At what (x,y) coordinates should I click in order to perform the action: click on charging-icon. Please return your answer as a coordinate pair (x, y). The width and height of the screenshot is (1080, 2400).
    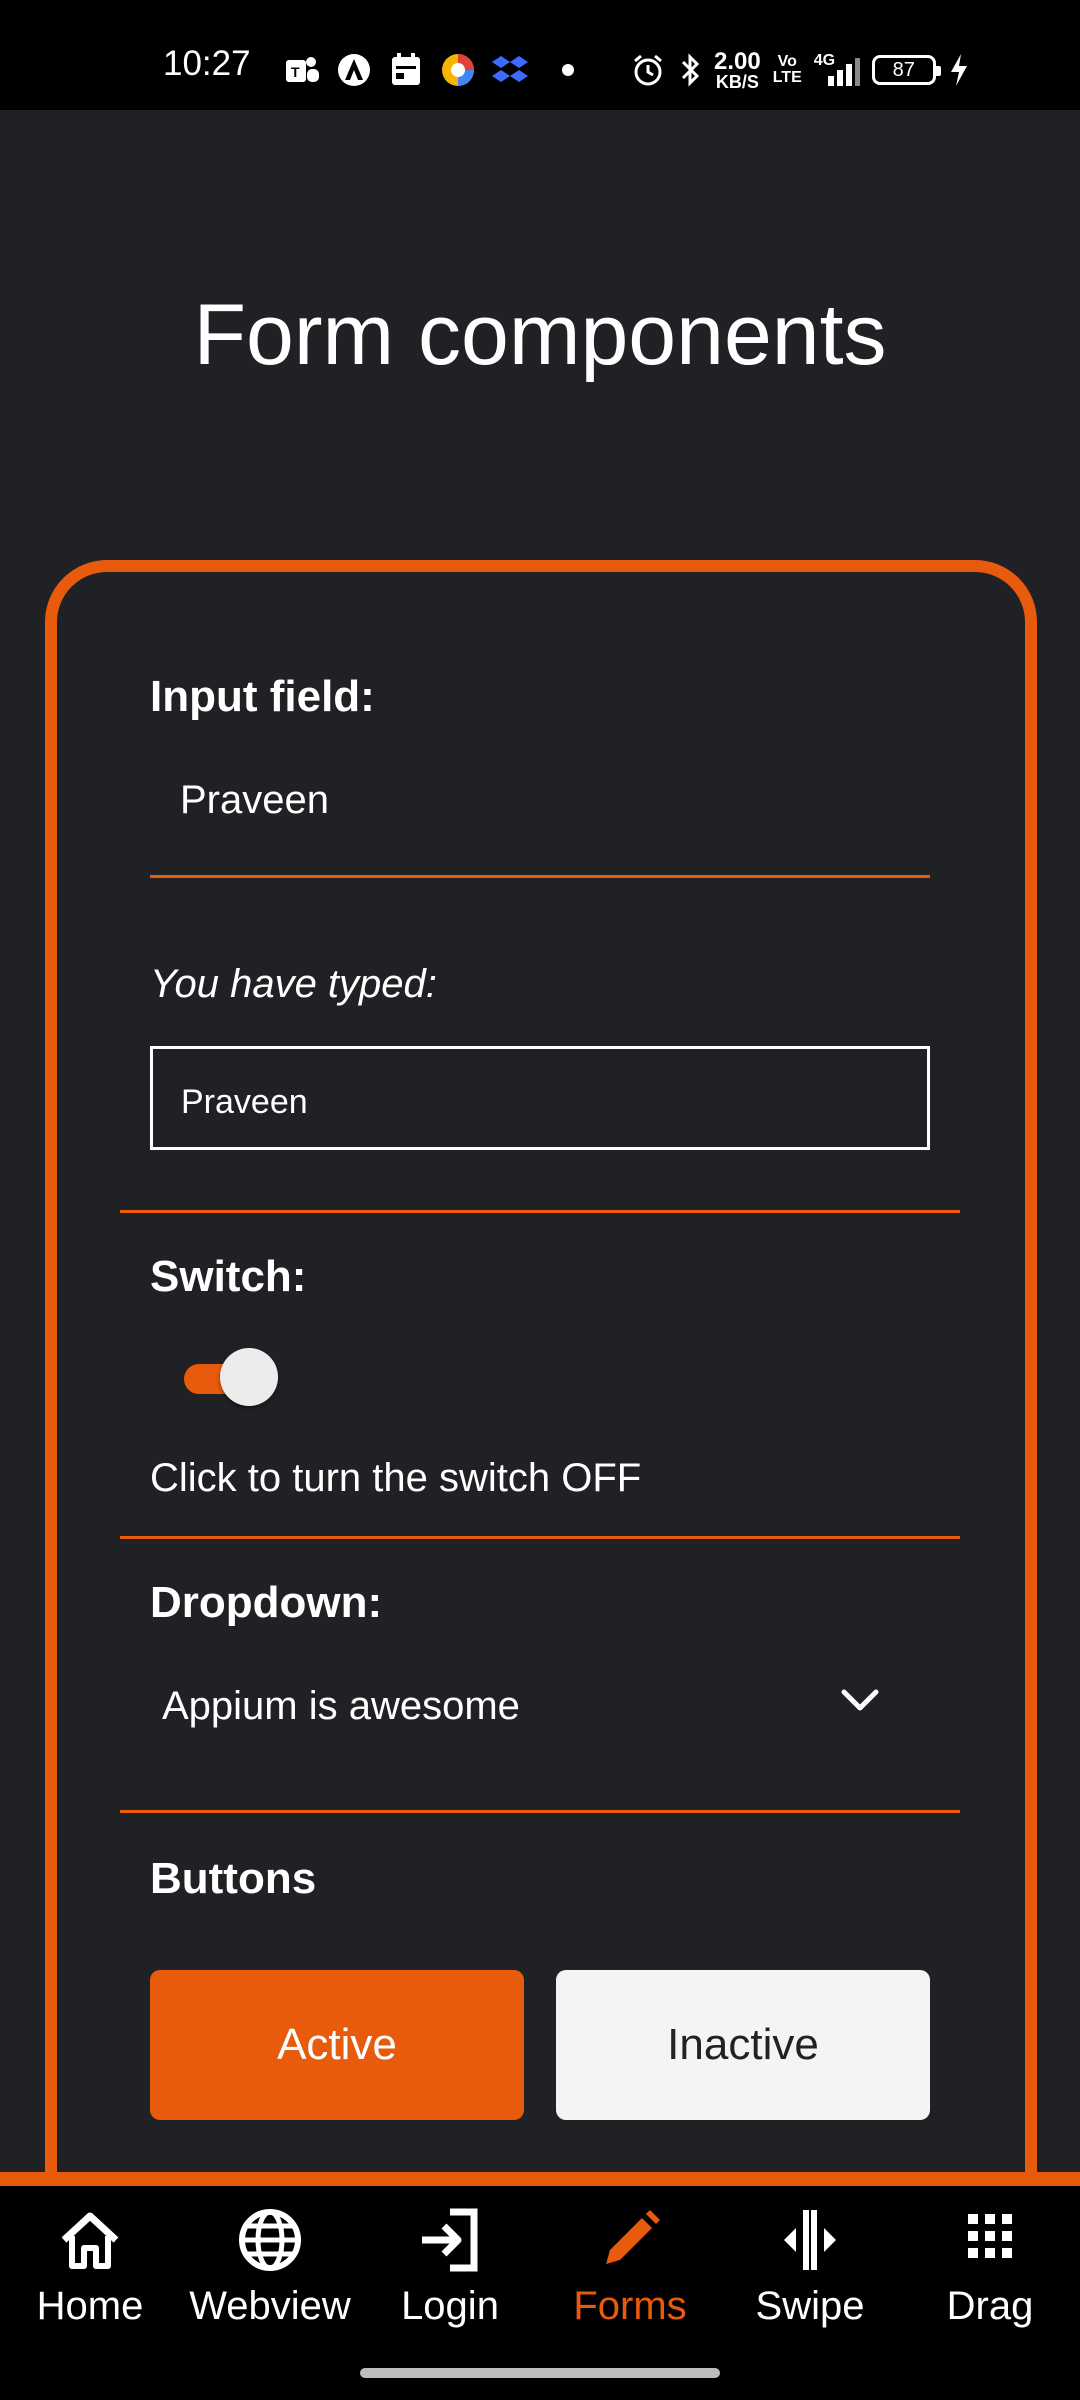
    Looking at the image, I should click on (958, 70).